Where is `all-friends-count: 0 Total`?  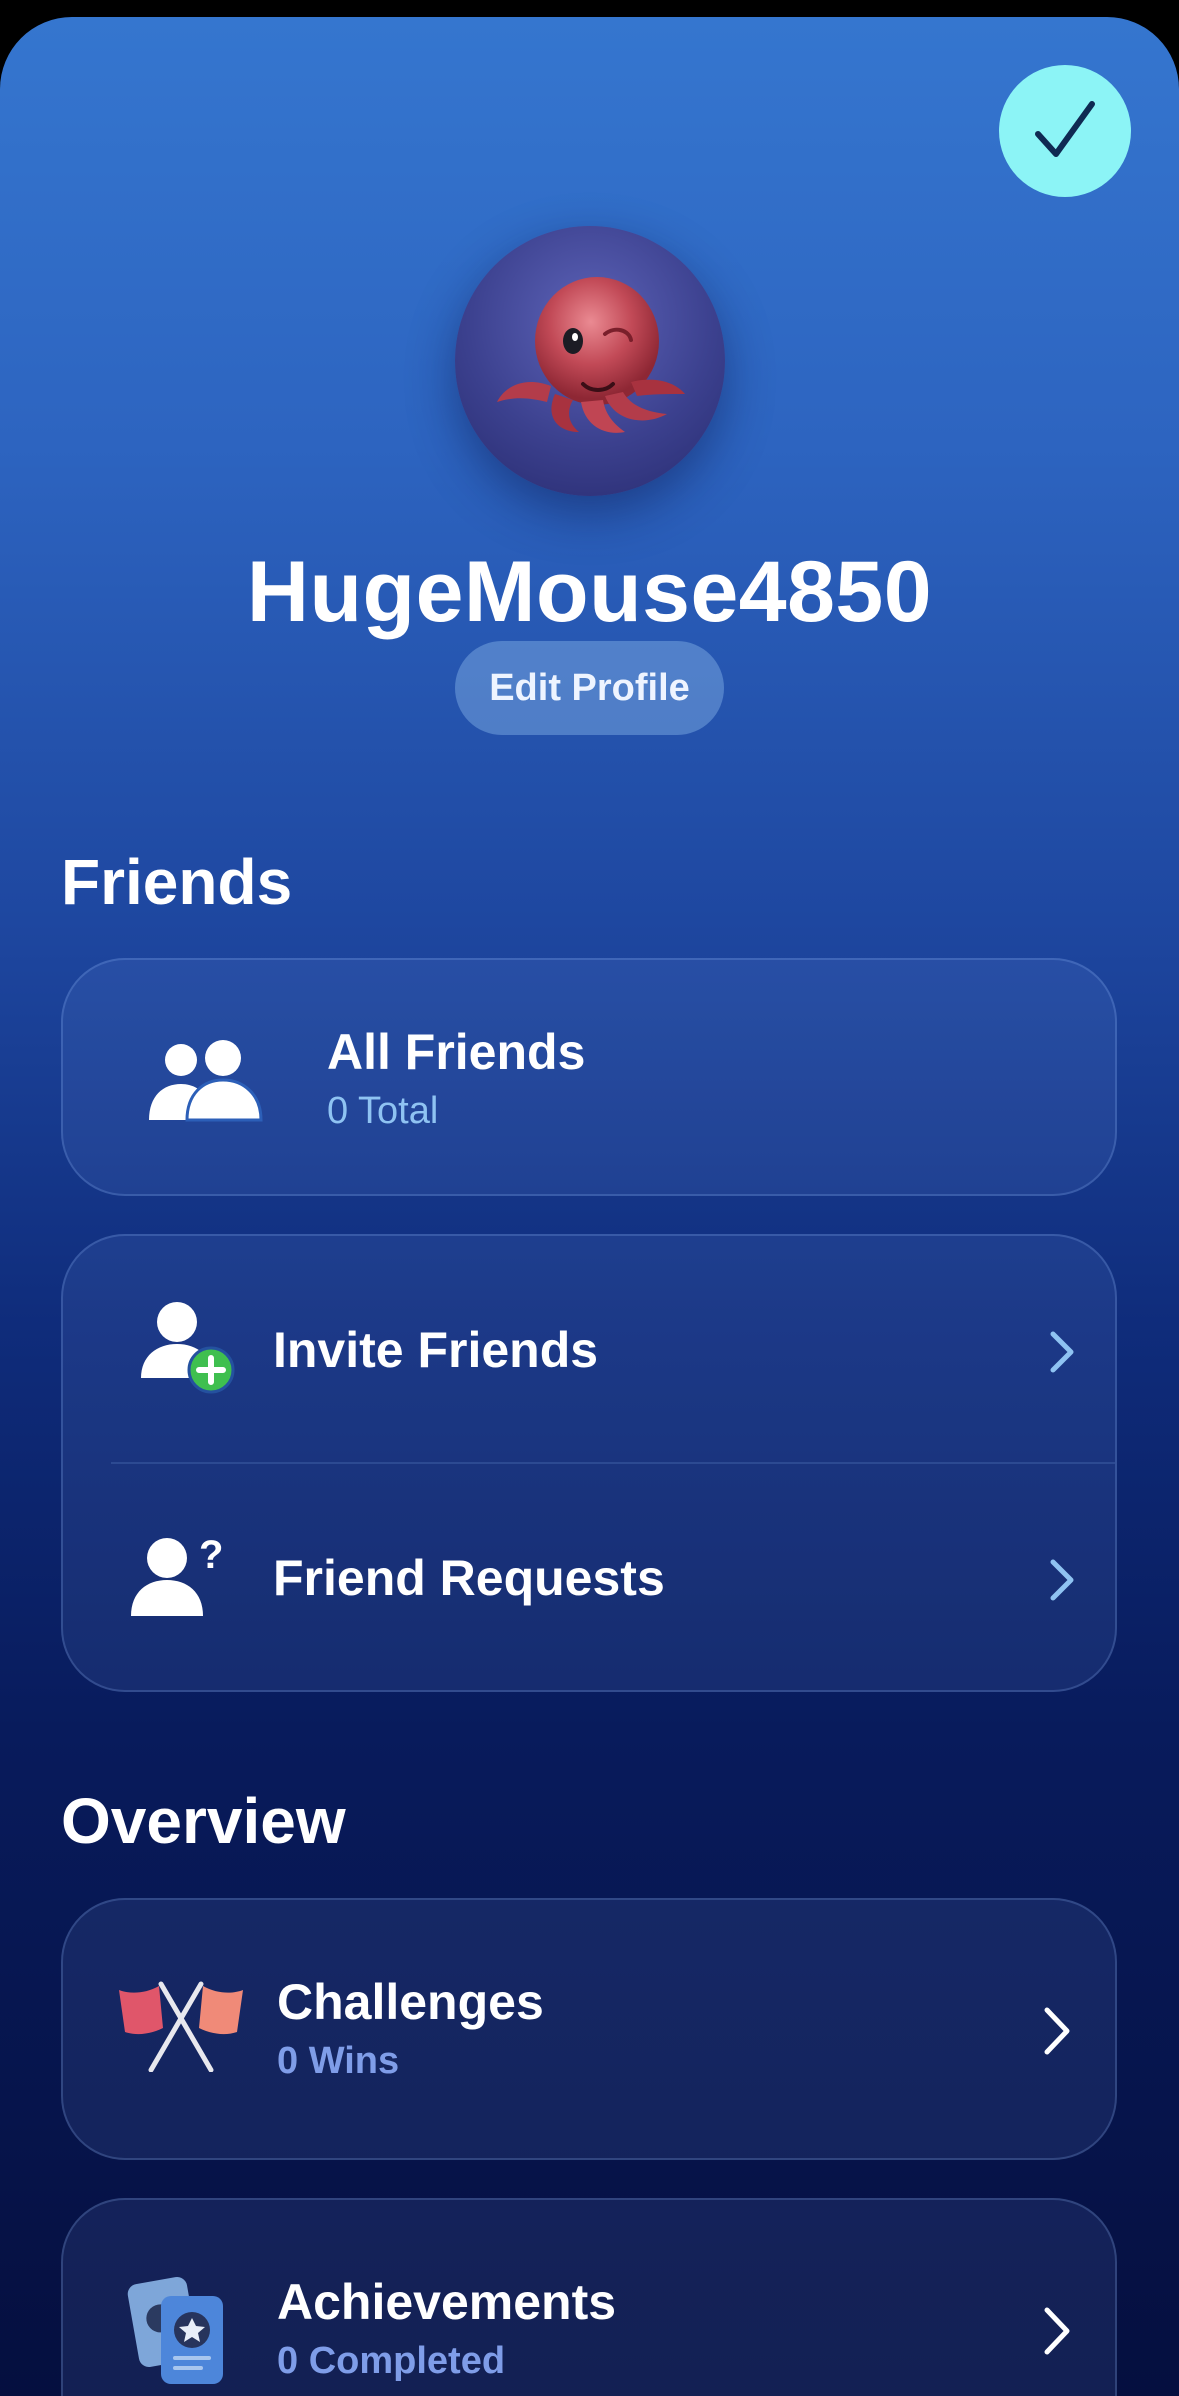 all-friends-count: 0 Total is located at coordinates (383, 1111).